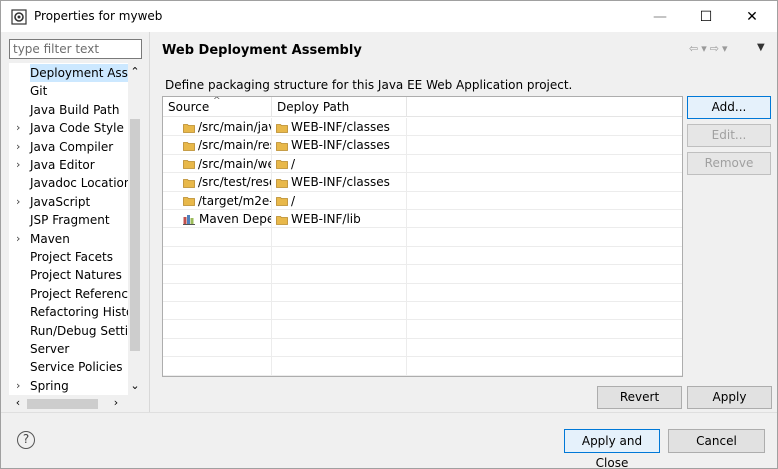 This screenshot has width=778, height=469. Describe the element at coordinates (706, 16) in the screenshot. I see `maximize-button: ☐` at that location.